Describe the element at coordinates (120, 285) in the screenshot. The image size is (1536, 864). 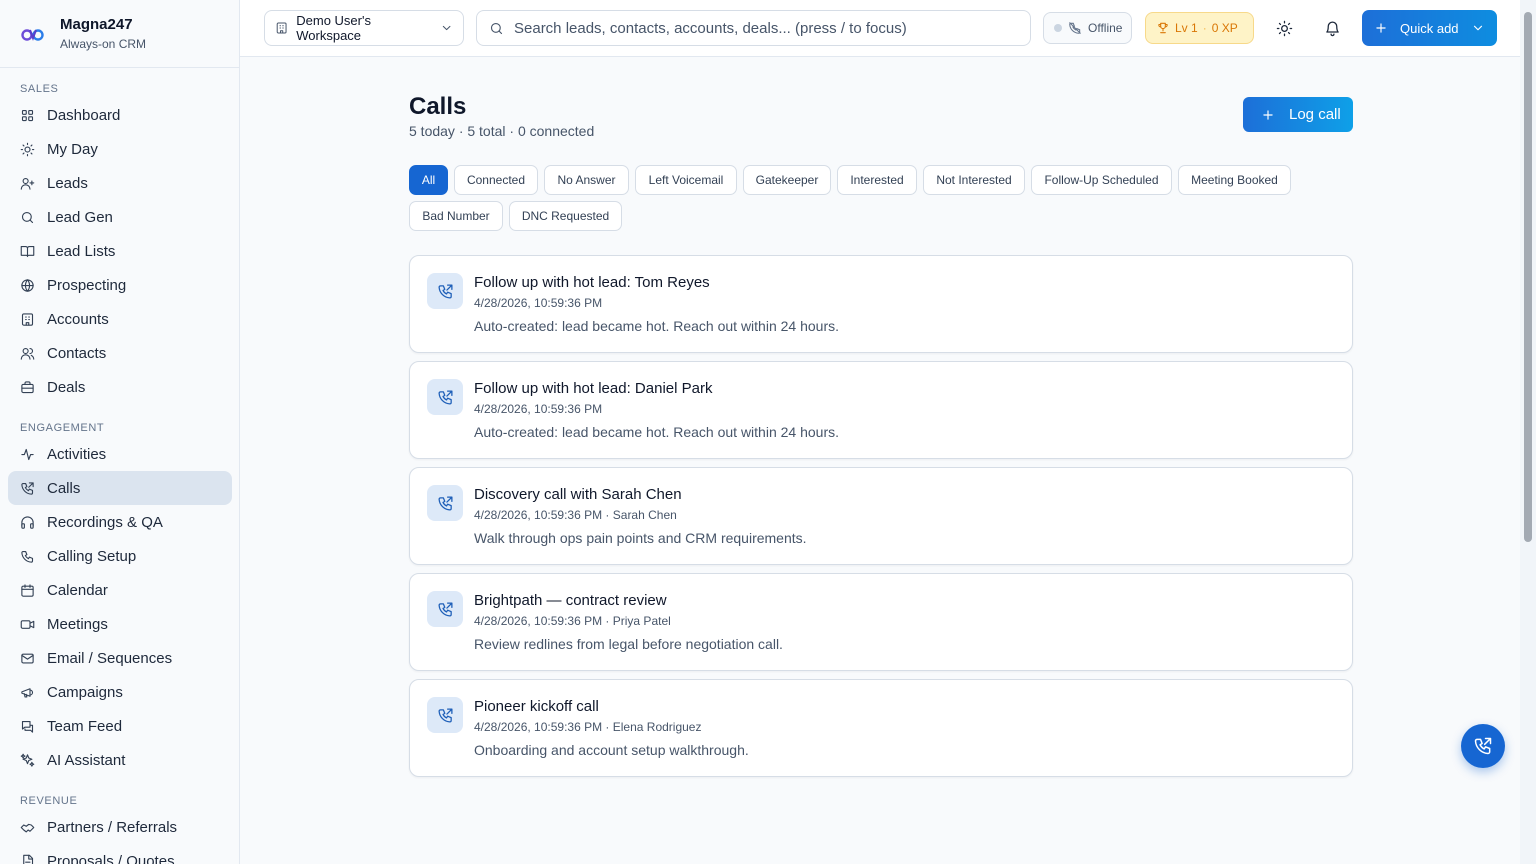
I see `sidebar-item-prospecting: Prospecting` at that location.